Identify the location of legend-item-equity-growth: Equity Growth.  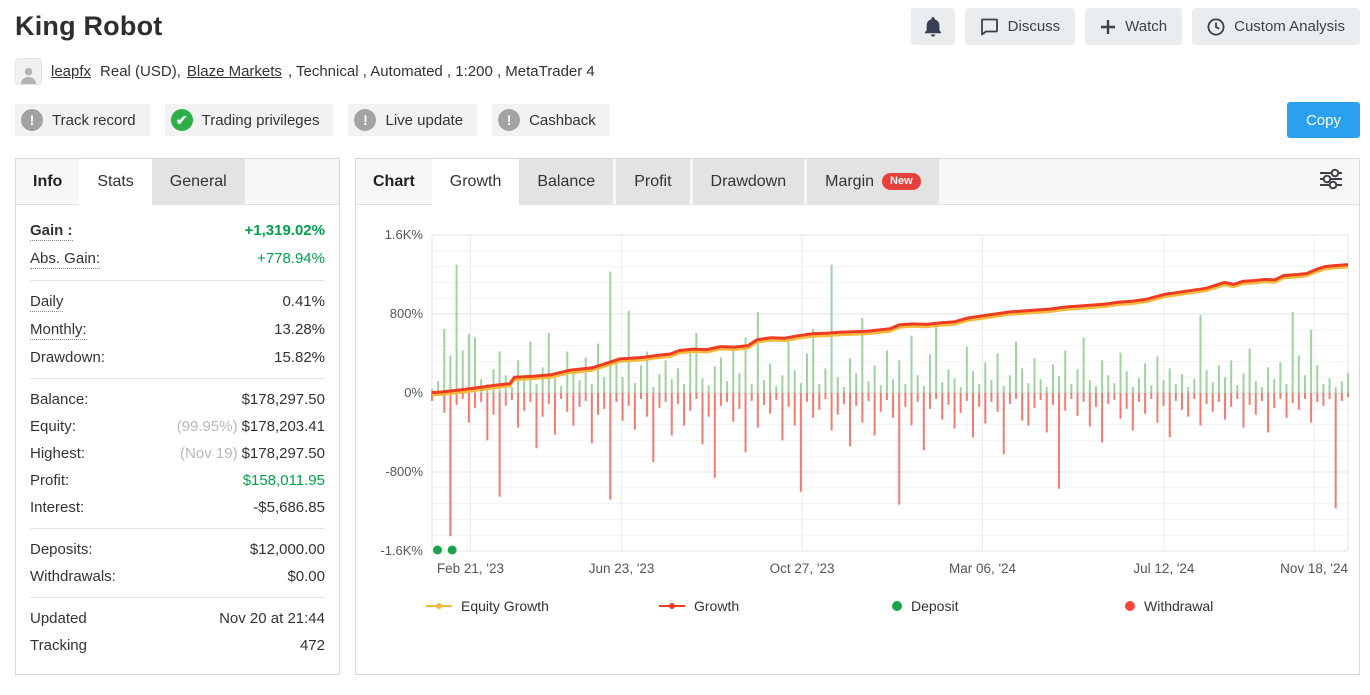
(542, 606).